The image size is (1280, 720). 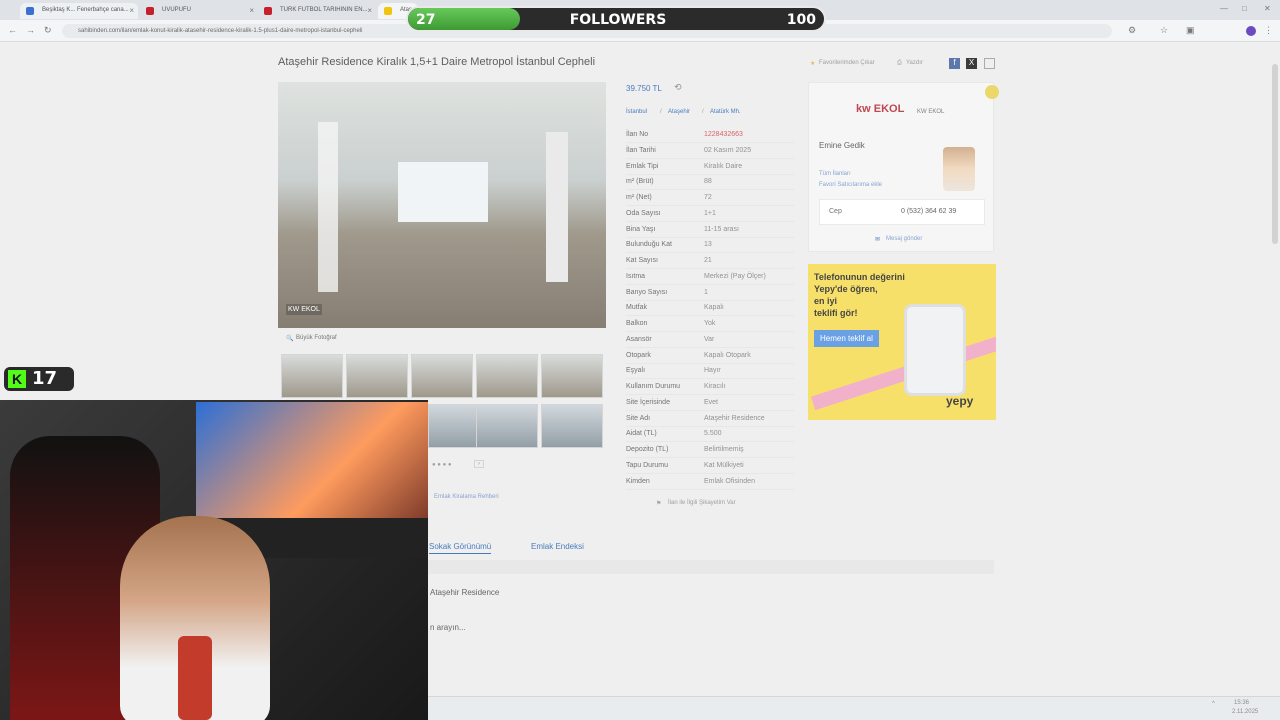 I want to click on background-monitor-city, so click(x=312, y=461).